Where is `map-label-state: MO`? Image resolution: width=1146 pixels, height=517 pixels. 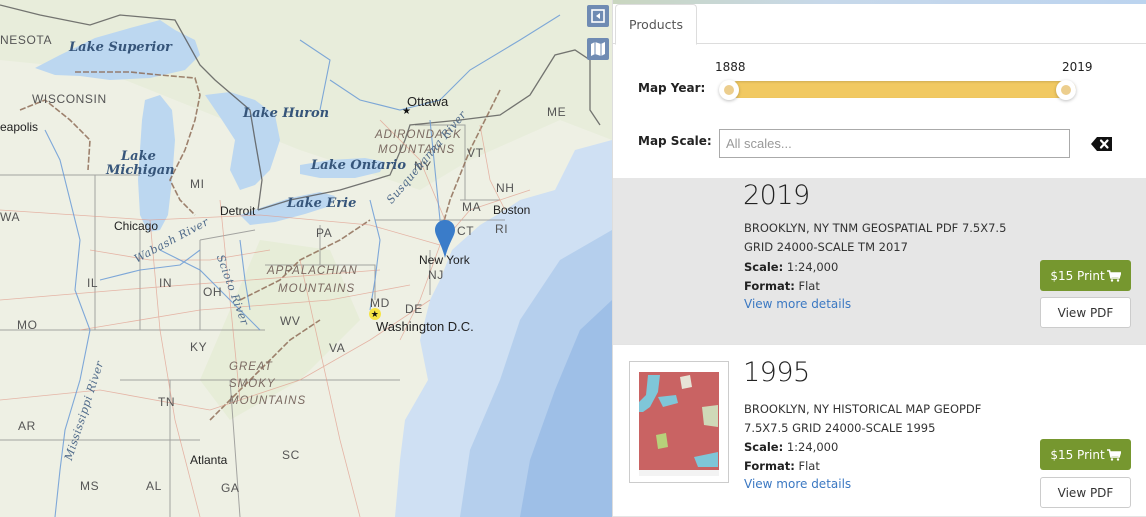
map-label-state: MO is located at coordinates (27, 325).